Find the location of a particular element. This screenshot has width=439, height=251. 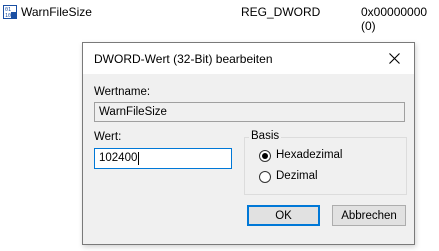

radio-decimal-indicator is located at coordinates (265, 177).